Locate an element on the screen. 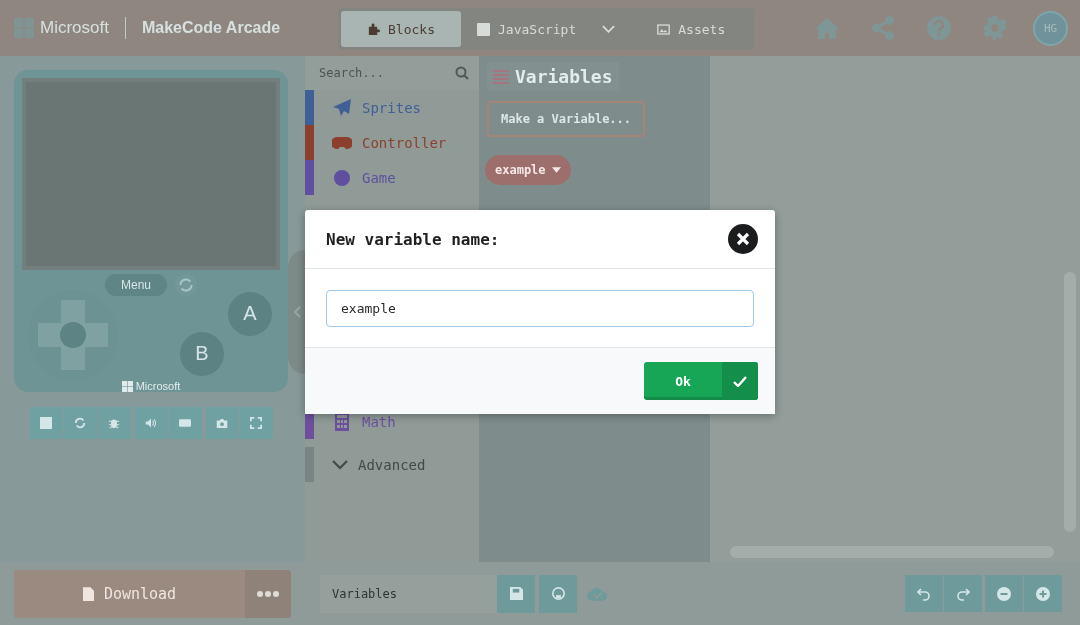 Image resolution: width=1080 pixels, height=625 pixels. list-icon is located at coordinates (501, 76).